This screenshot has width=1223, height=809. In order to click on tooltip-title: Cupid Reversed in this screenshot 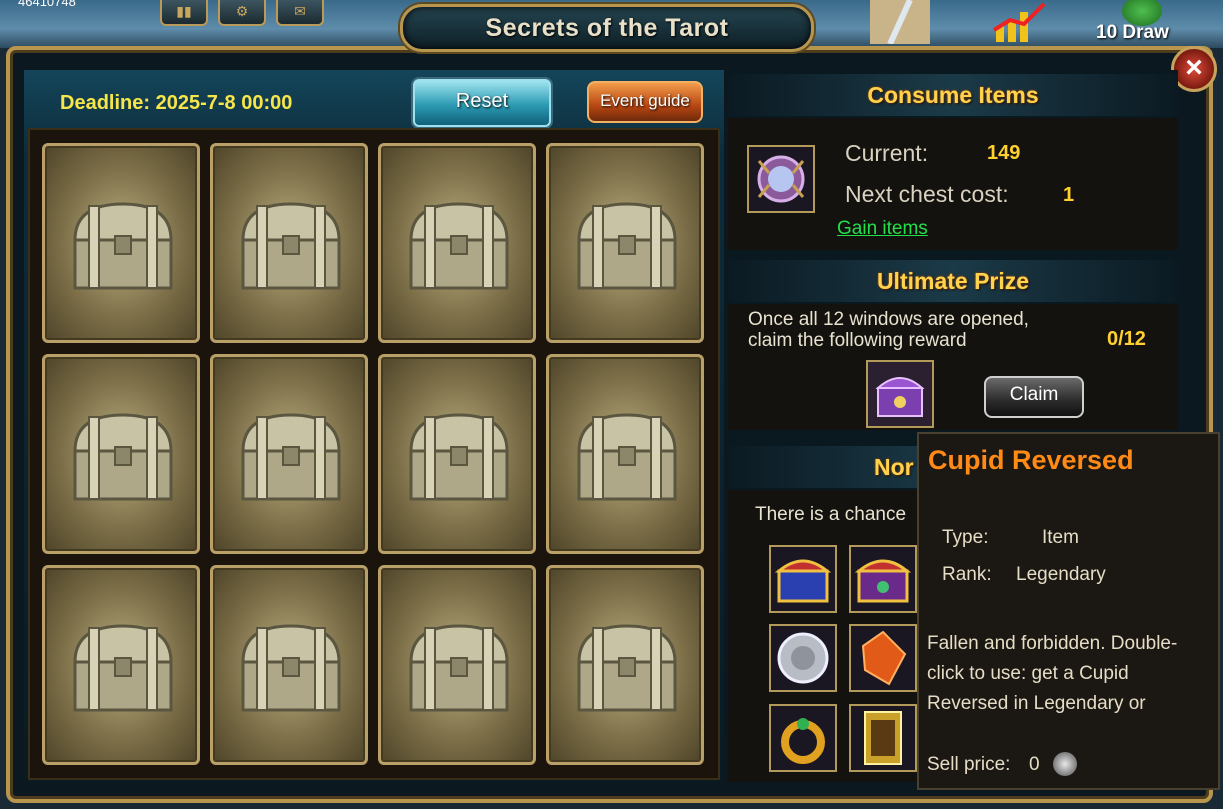, I will do `click(1031, 460)`.